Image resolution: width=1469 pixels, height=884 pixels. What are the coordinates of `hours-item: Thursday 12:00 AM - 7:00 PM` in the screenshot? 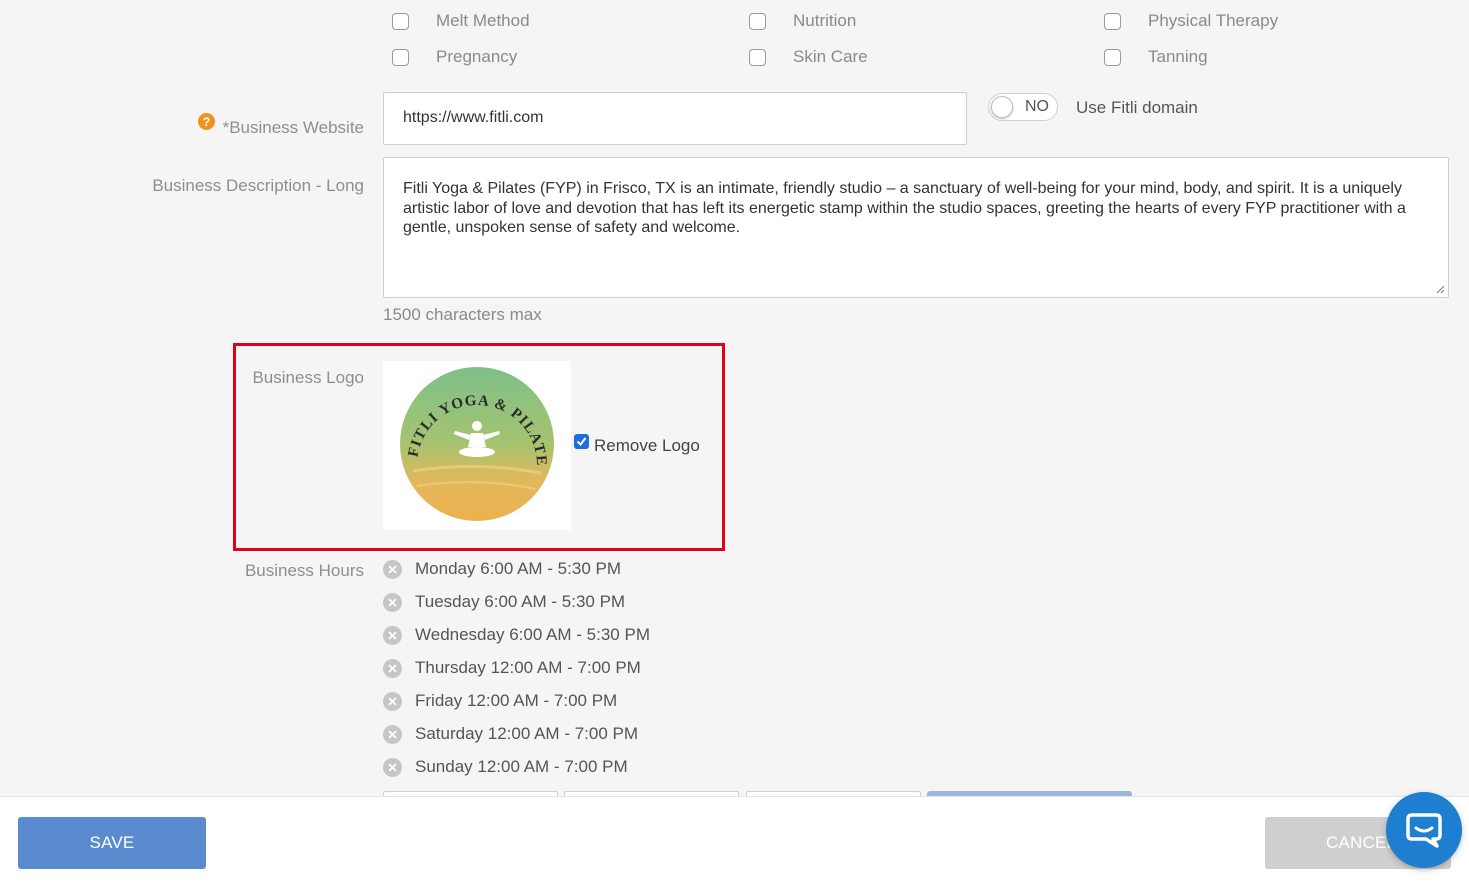 It's located at (512, 668).